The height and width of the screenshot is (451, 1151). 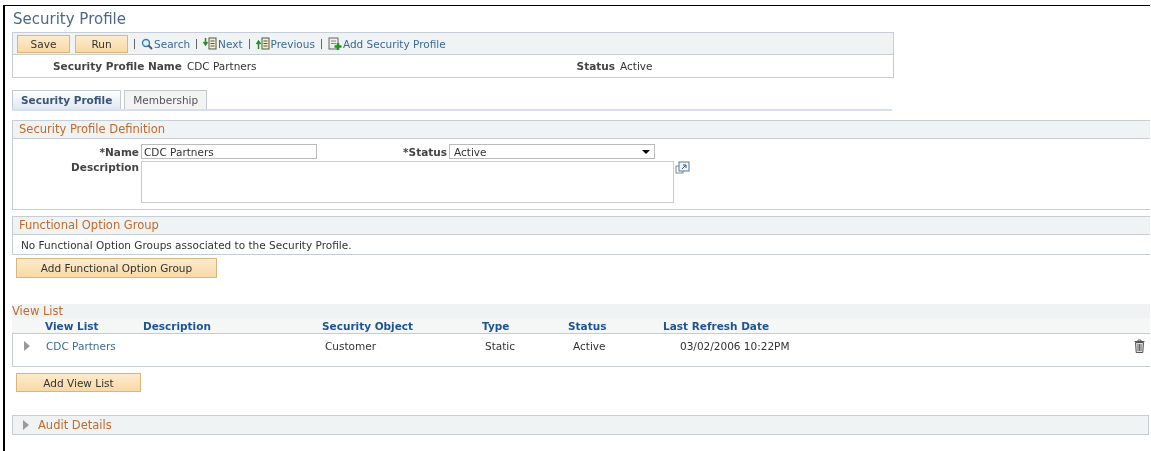 What do you see at coordinates (147, 43) in the screenshot?
I see `search-icon` at bounding box center [147, 43].